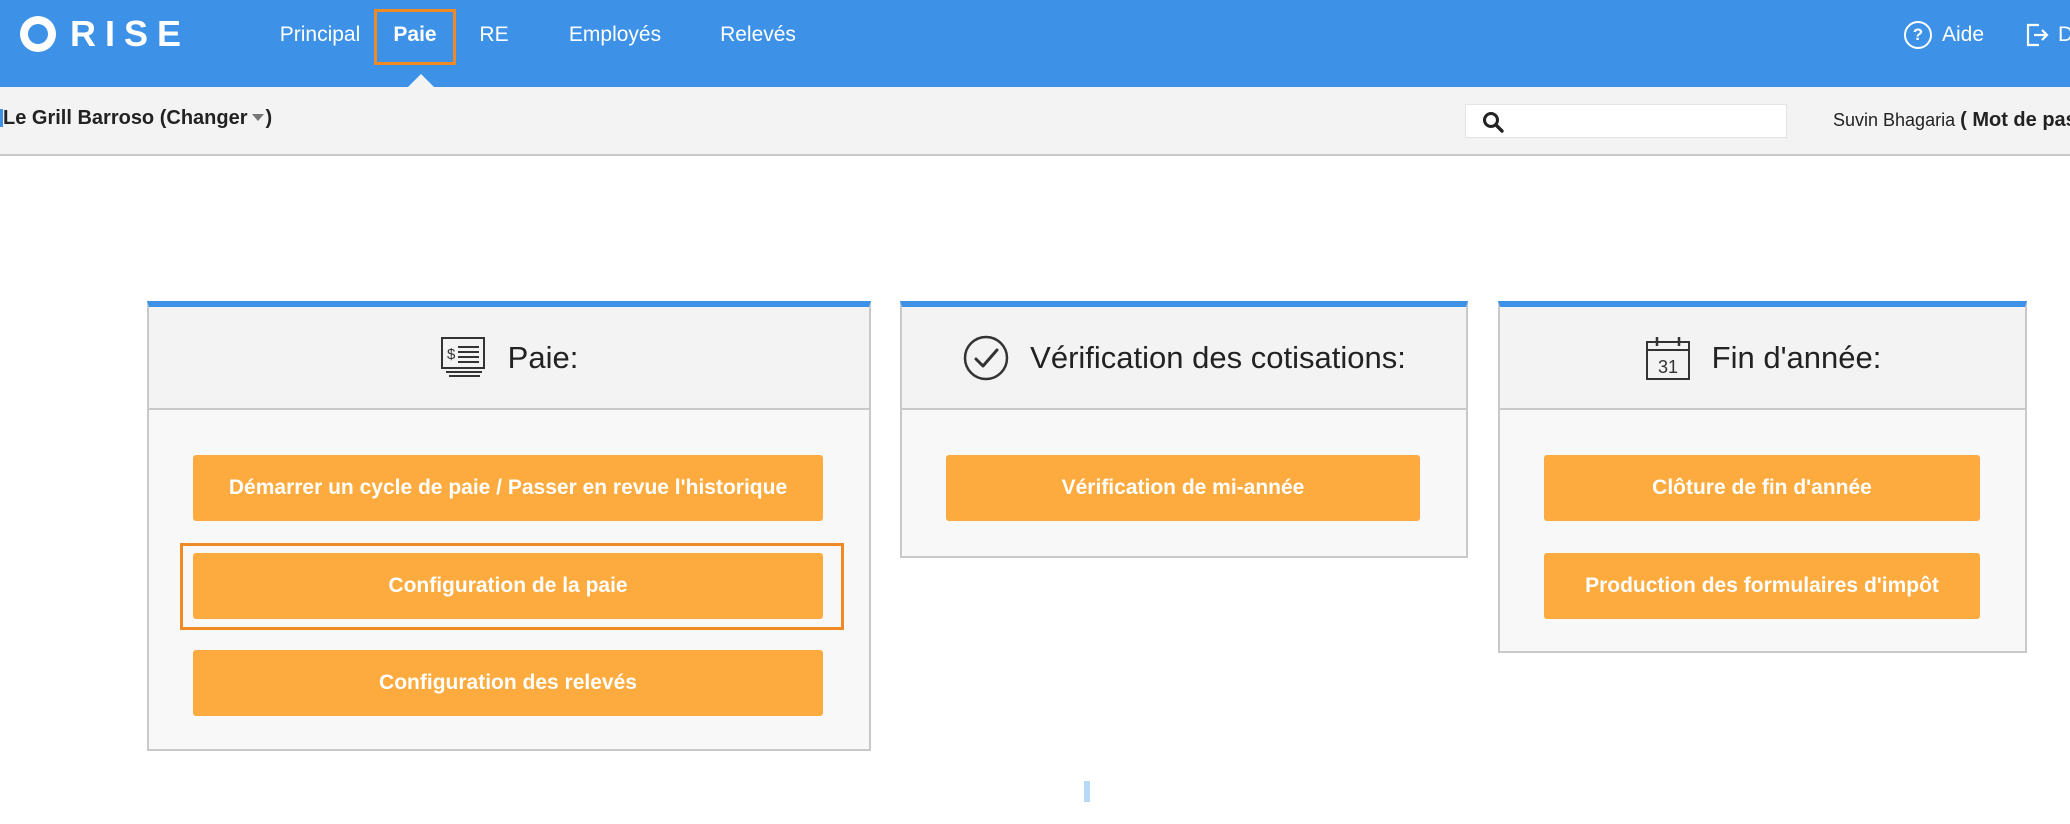  I want to click on active-nav-pointer, so click(421, 80).